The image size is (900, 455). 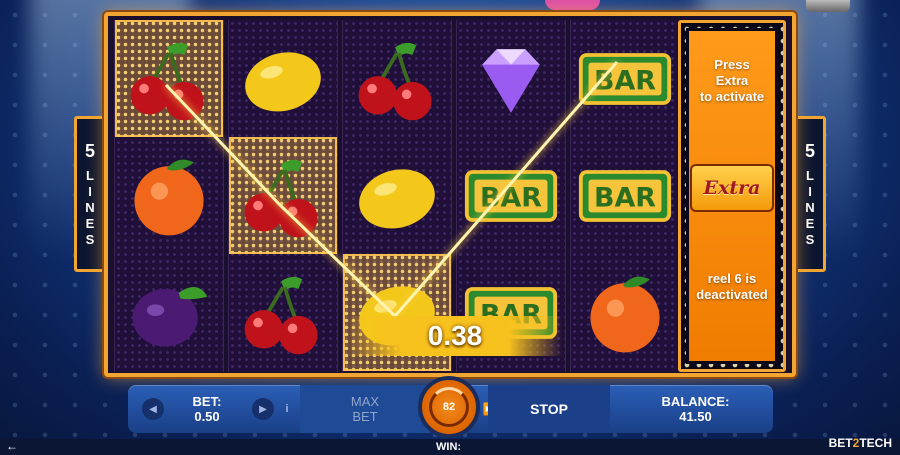 What do you see at coordinates (695, 416) in the screenshot?
I see `balance-value: 41.50` at bounding box center [695, 416].